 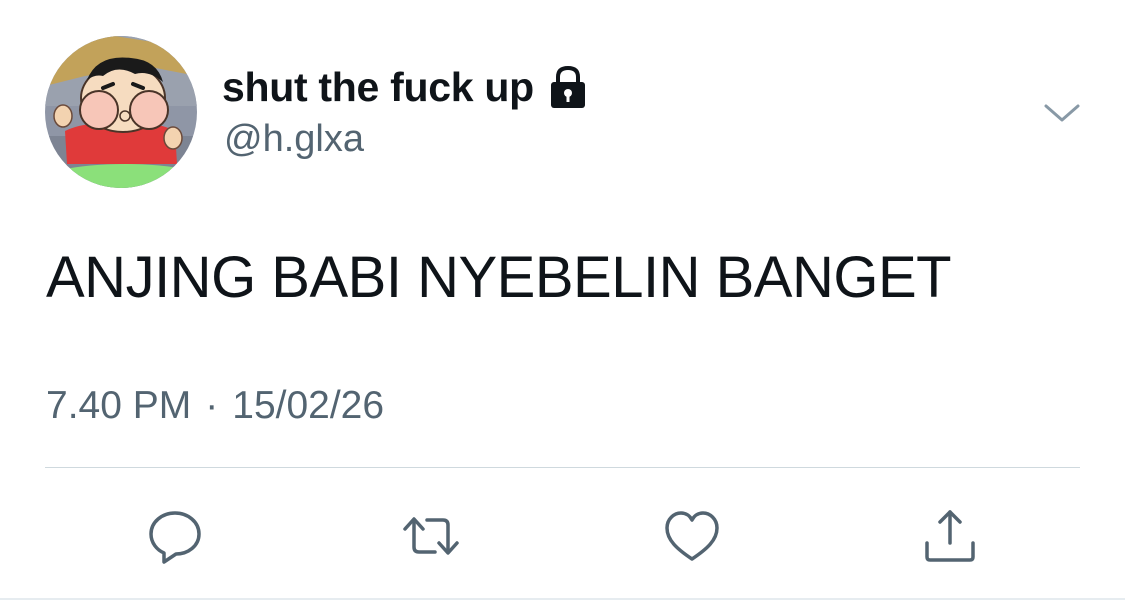 I want to click on lock-icon, so click(x=568, y=87).